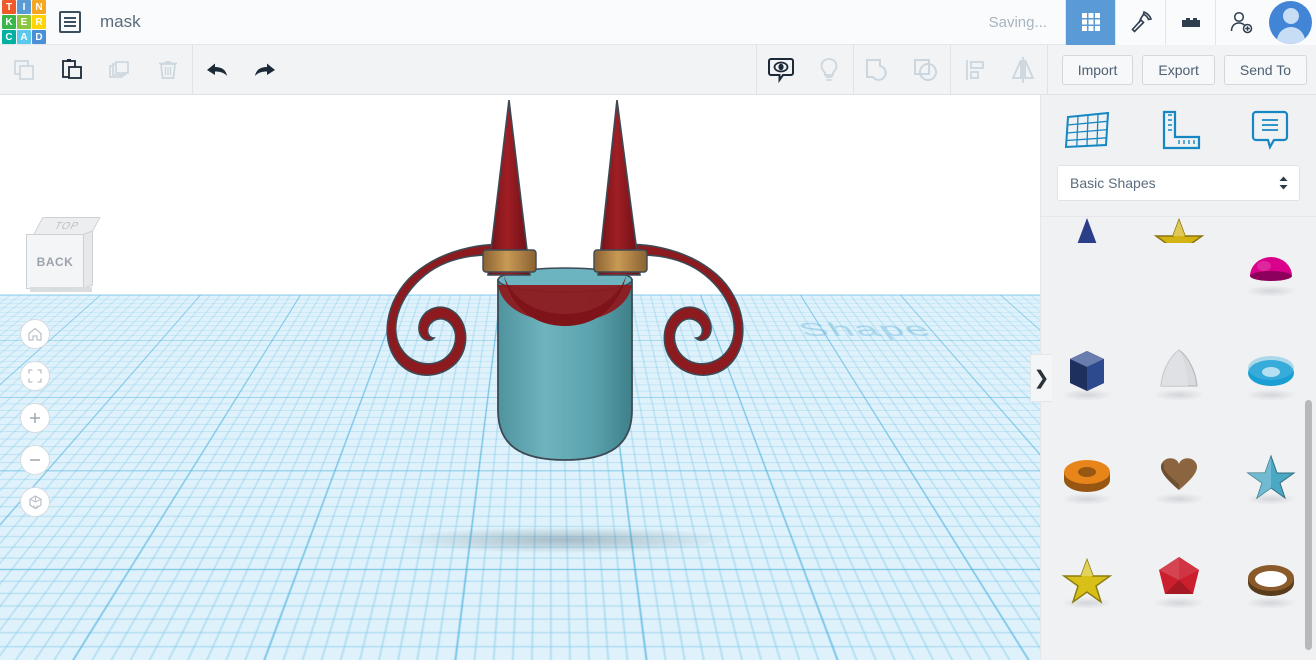 The height and width of the screenshot is (660, 1316). What do you see at coordinates (658, 69) in the screenshot?
I see `editor-toolbar: Import Export Send To` at bounding box center [658, 69].